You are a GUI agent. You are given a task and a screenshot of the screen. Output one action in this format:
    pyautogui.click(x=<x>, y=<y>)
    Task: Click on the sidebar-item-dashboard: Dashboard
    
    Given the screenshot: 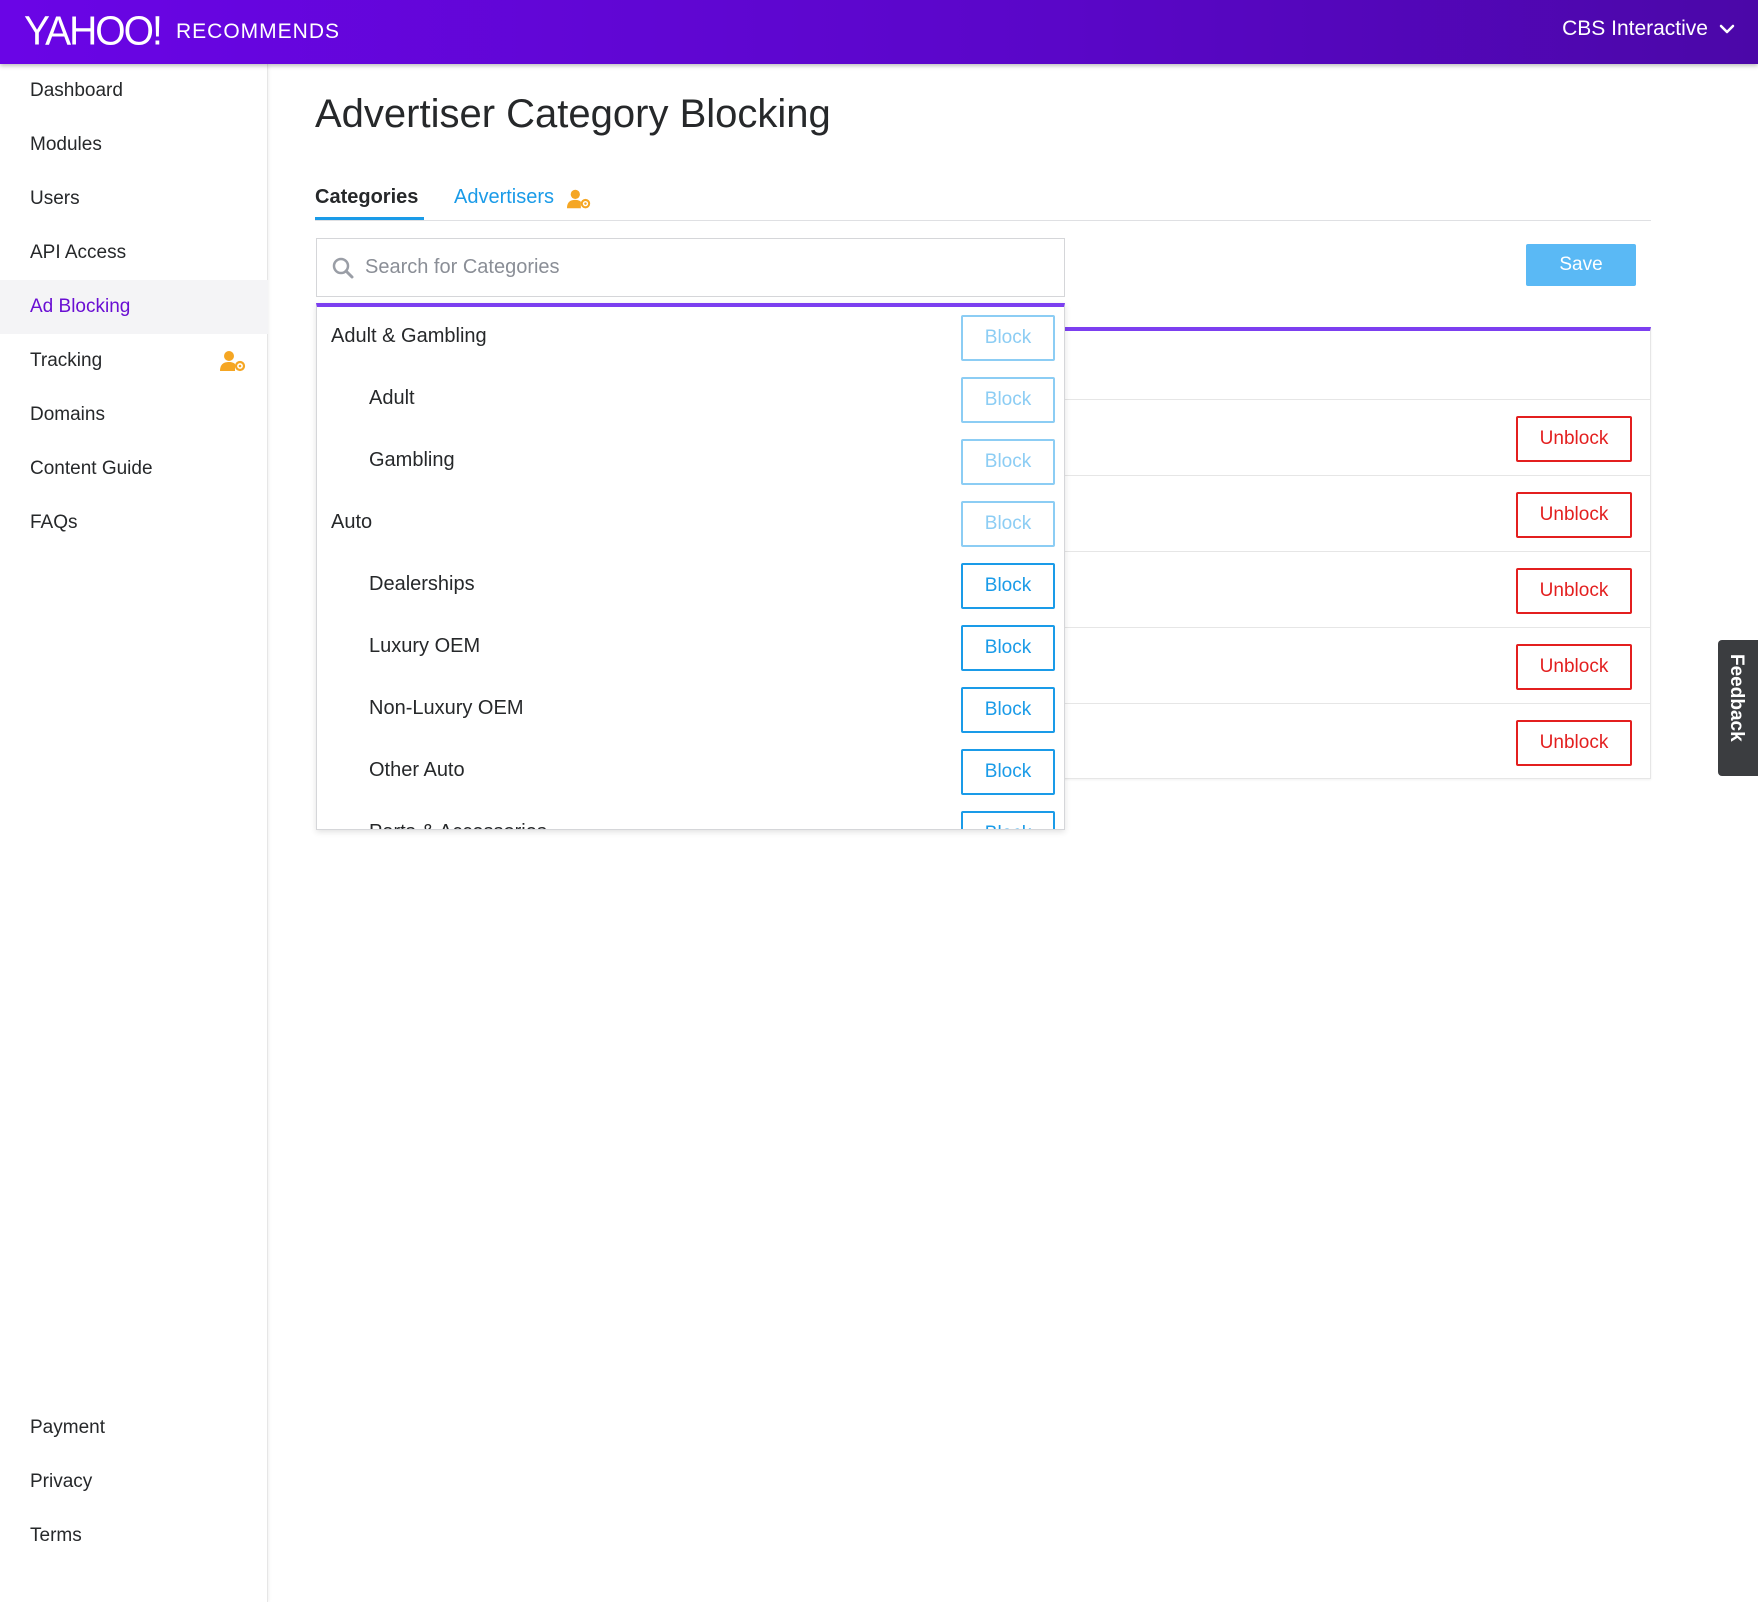 What is the action you would take?
    pyautogui.click(x=134, y=91)
    